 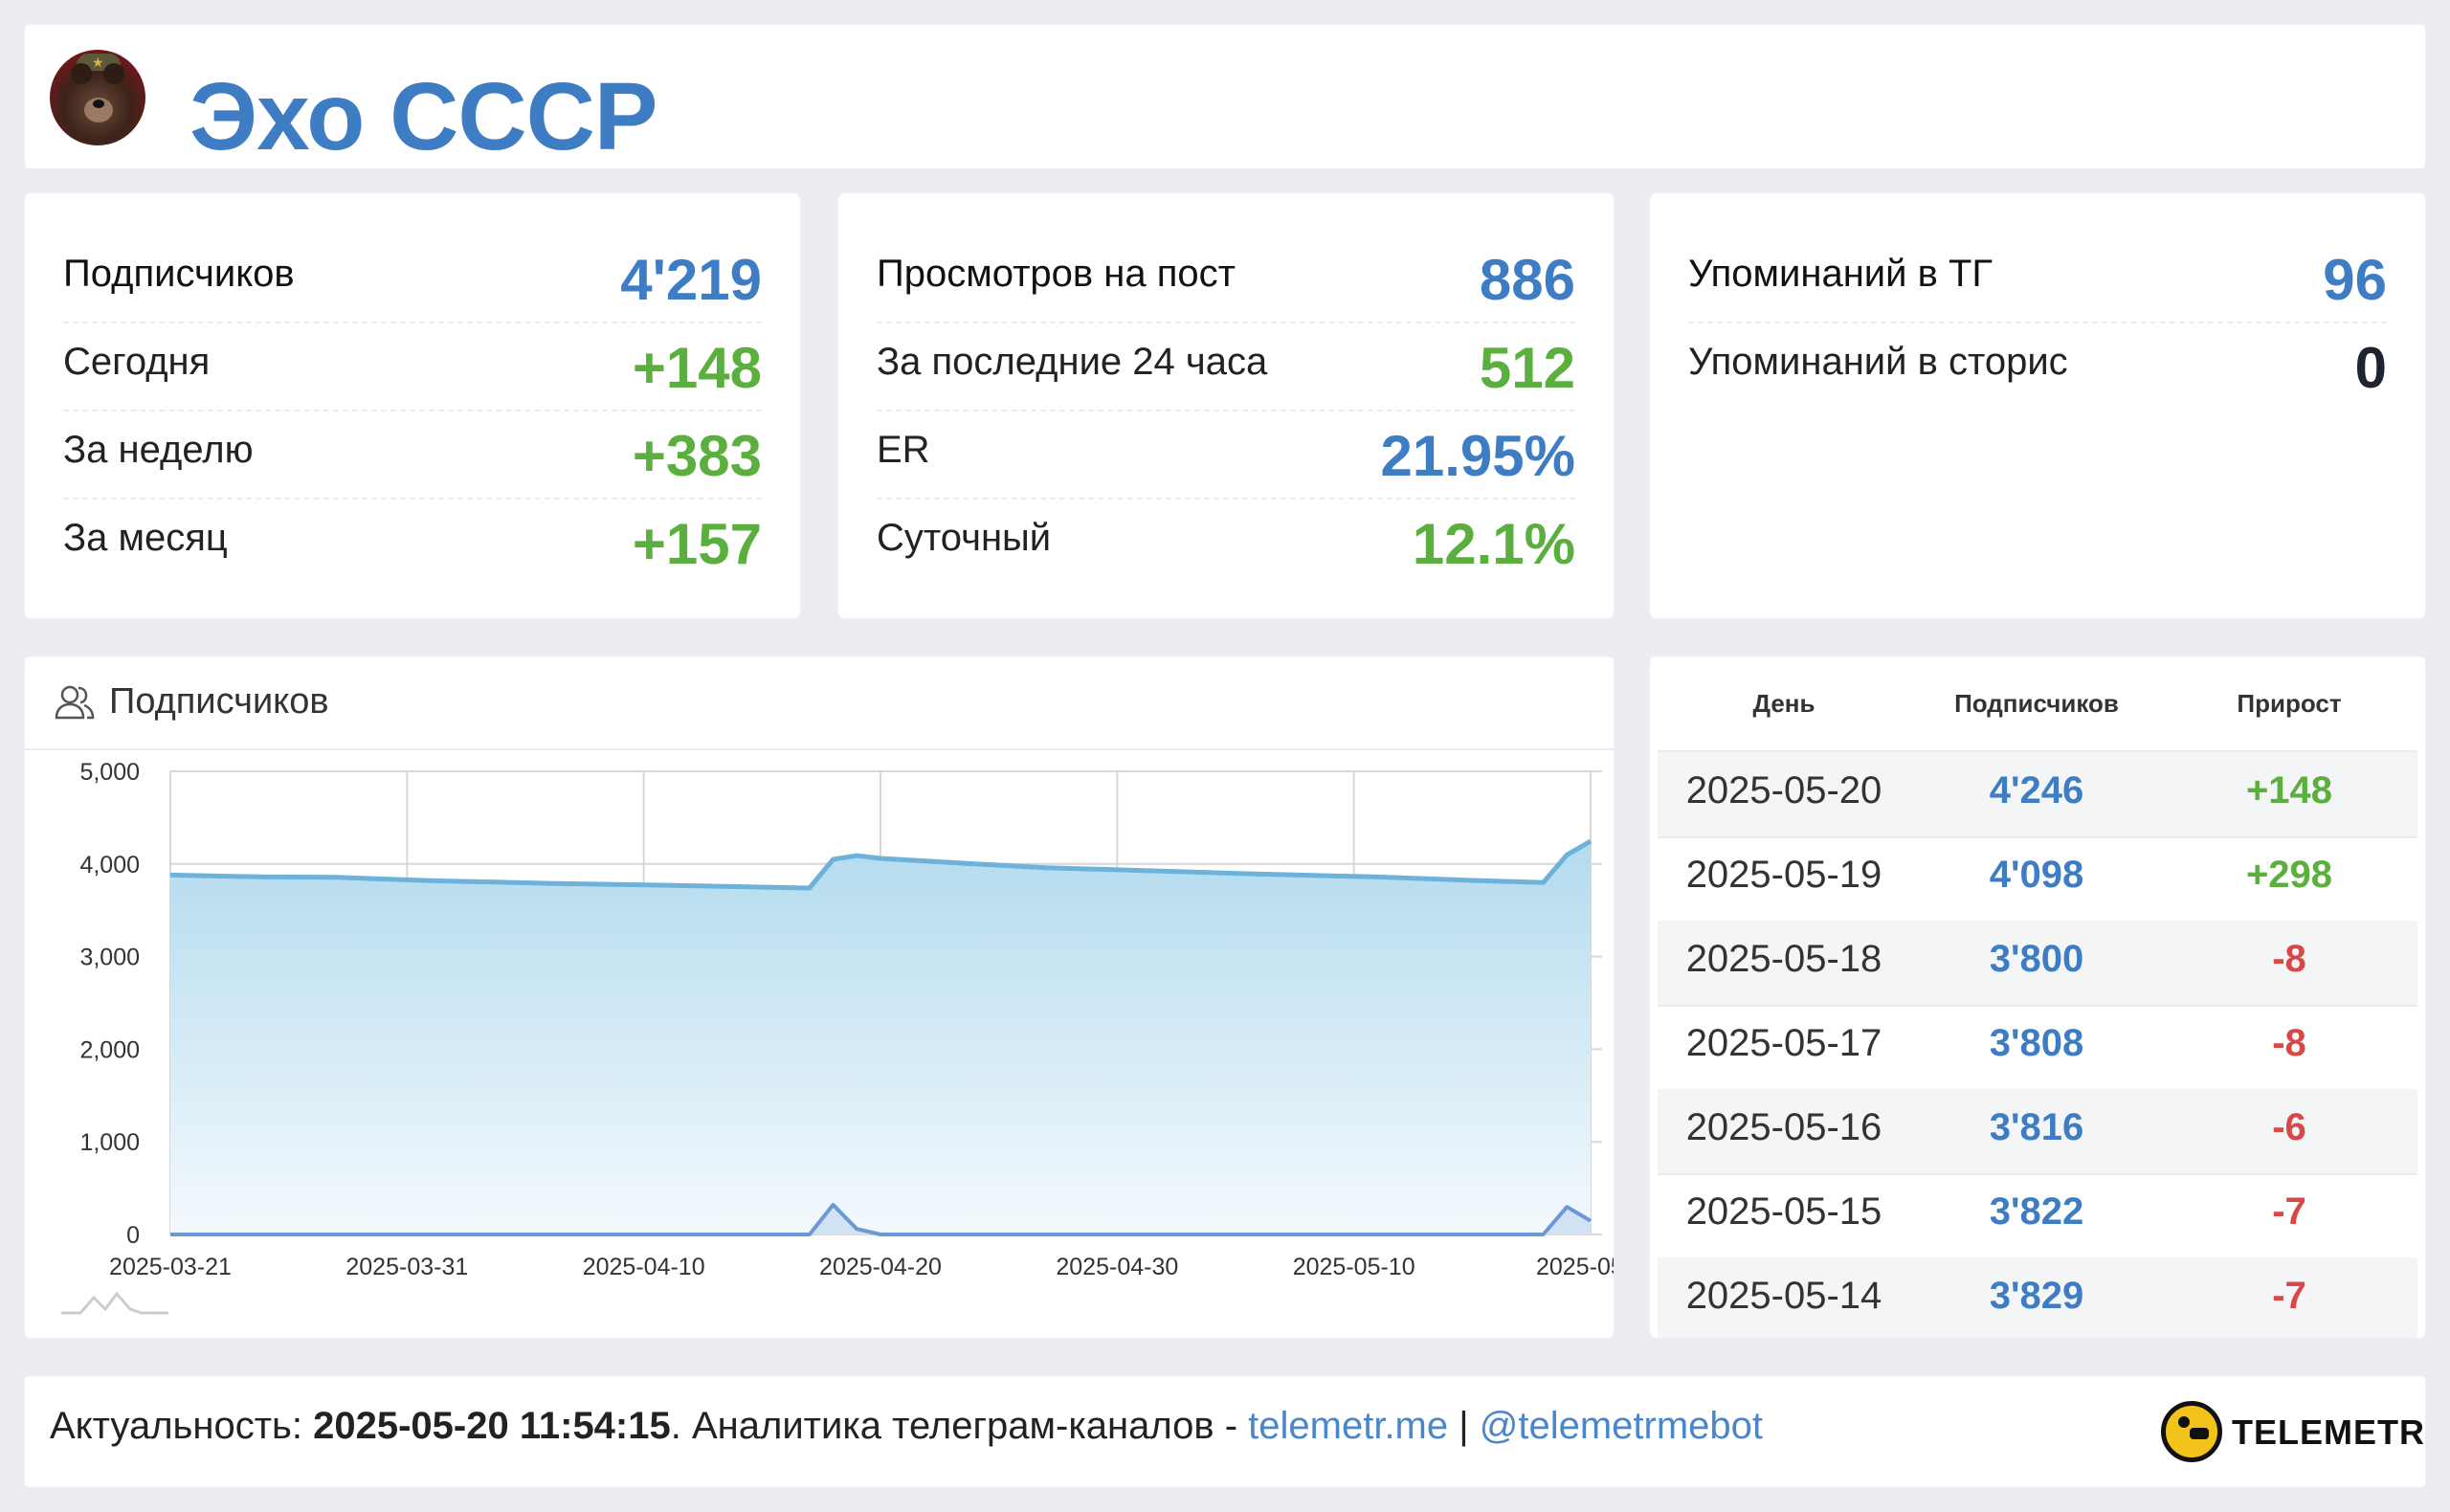 What do you see at coordinates (219, 701) in the screenshot?
I see `chart-title: Подписчиков` at bounding box center [219, 701].